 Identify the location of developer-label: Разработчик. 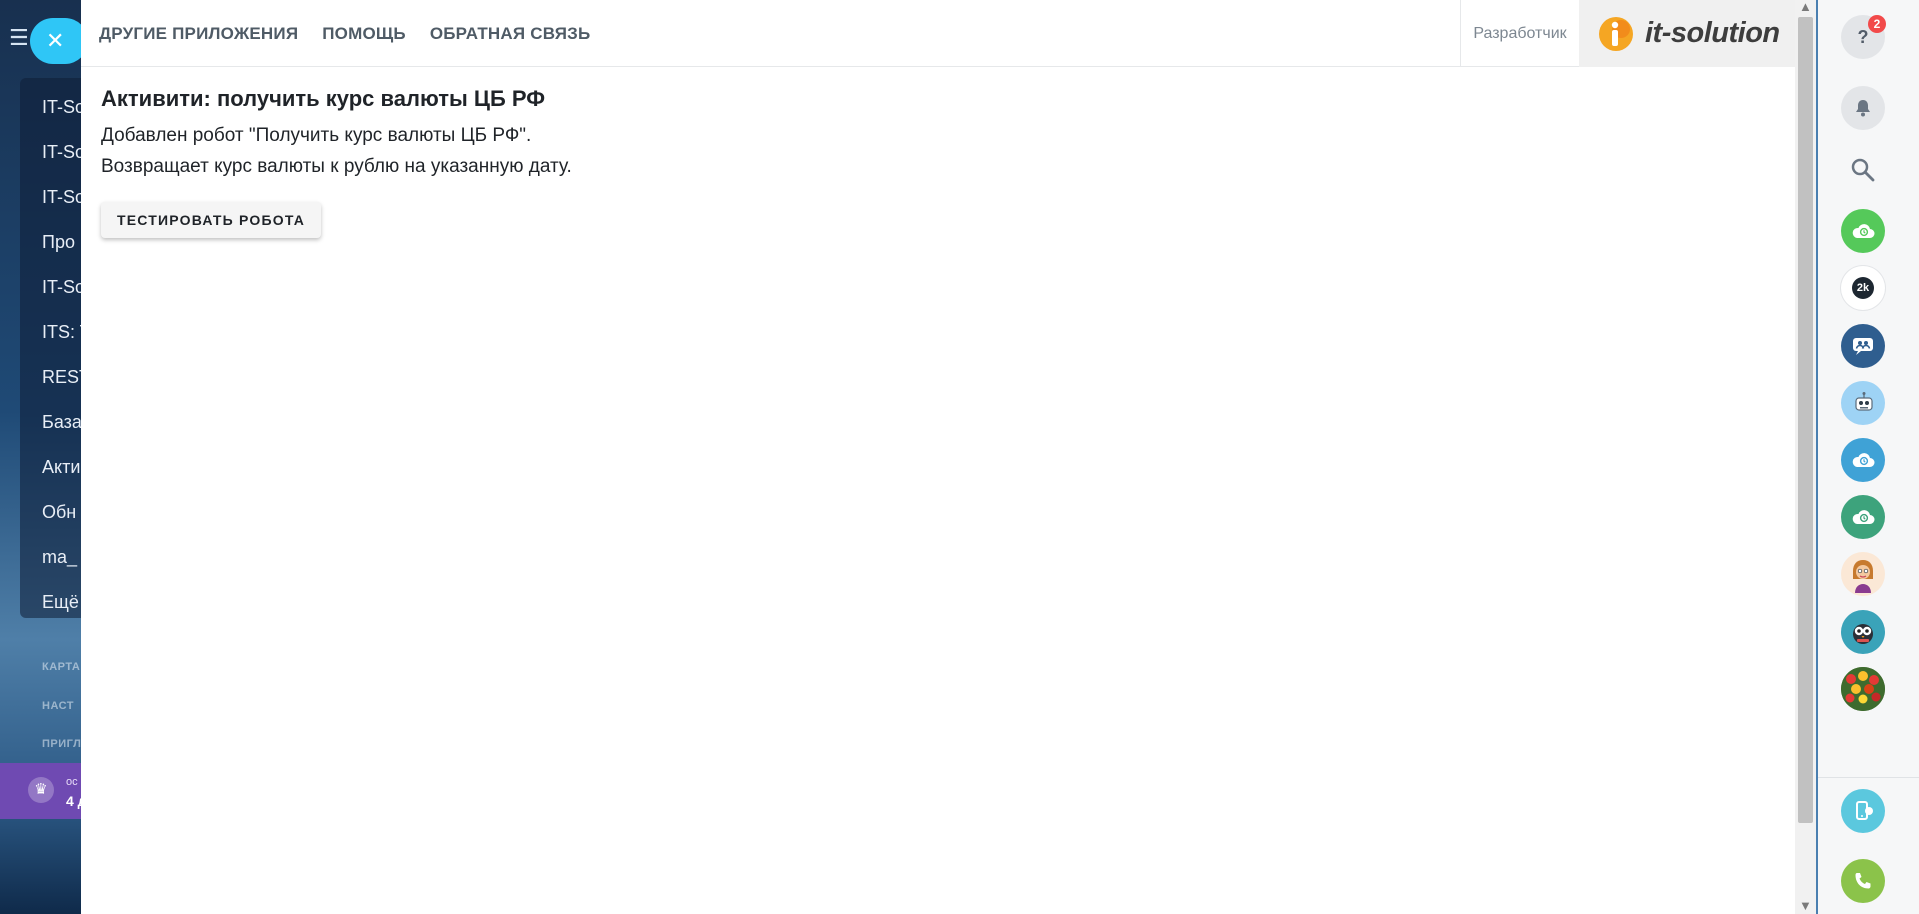
(1520, 33).